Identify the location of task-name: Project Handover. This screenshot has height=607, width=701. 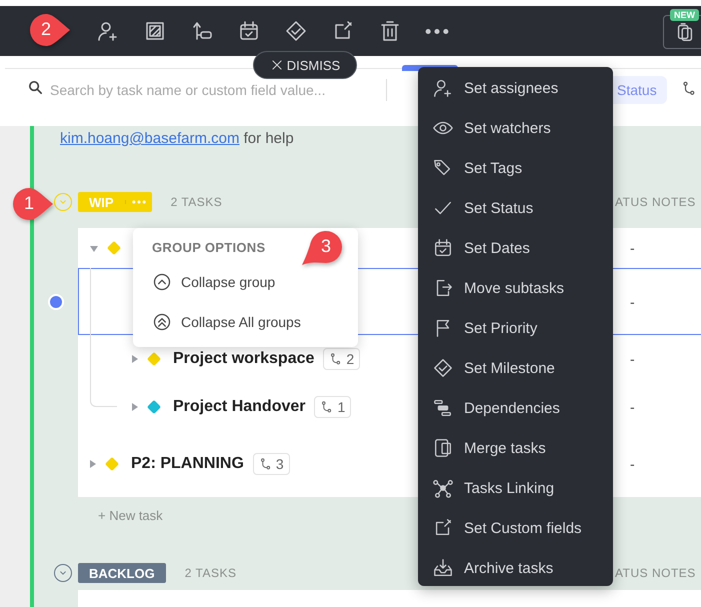
(239, 407).